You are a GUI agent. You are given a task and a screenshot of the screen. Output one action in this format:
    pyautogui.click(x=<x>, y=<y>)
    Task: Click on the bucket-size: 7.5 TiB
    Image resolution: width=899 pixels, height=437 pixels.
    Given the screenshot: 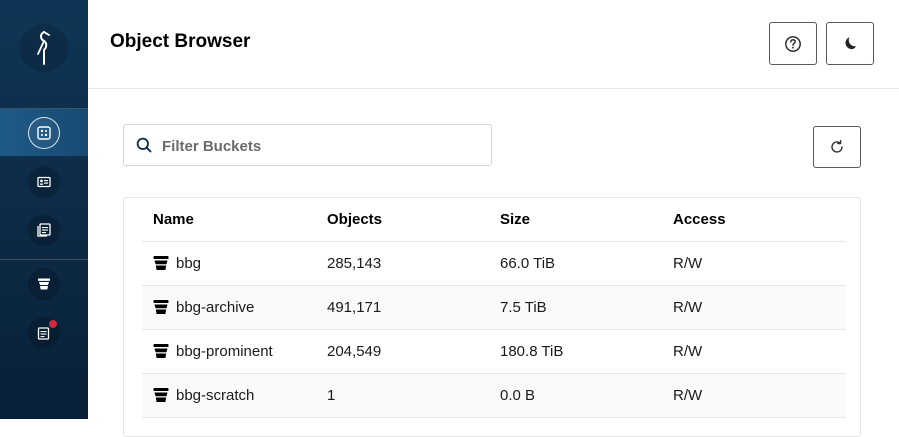 What is the action you would take?
    pyautogui.click(x=523, y=307)
    